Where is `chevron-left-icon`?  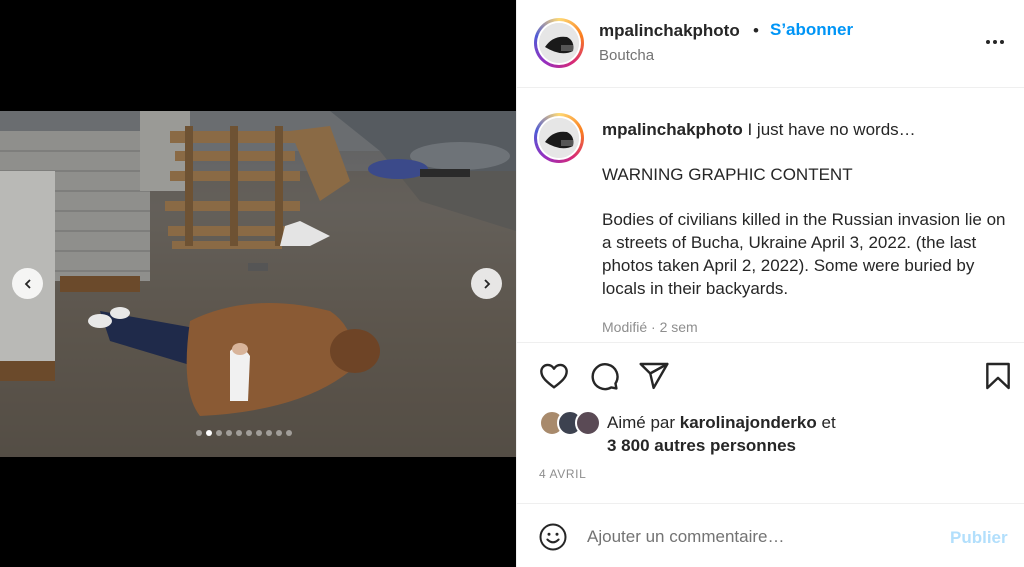
chevron-left-icon is located at coordinates (27, 283).